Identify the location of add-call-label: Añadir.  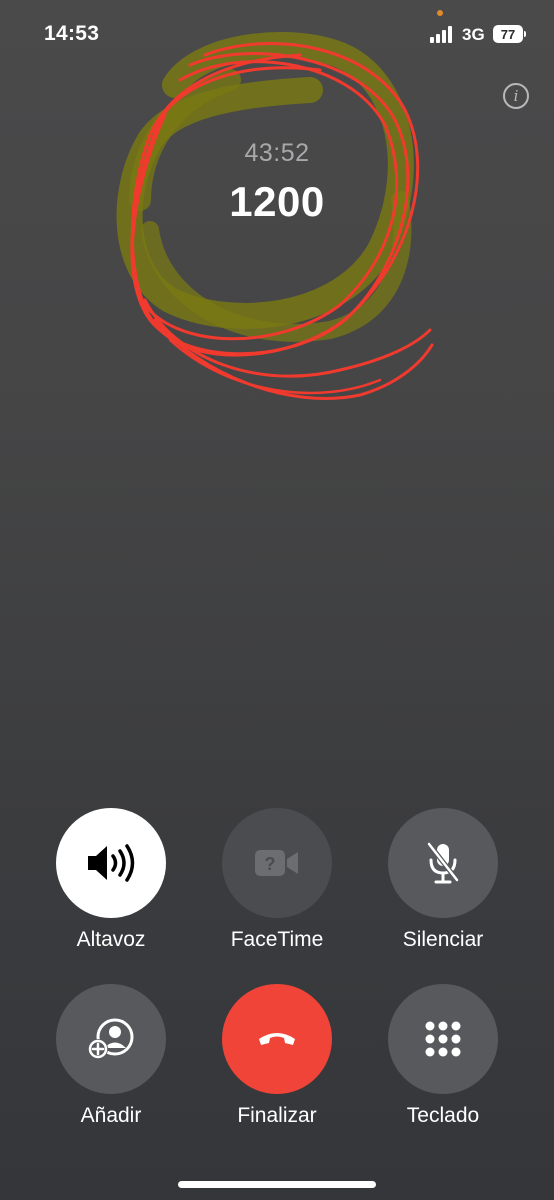
(111, 1115).